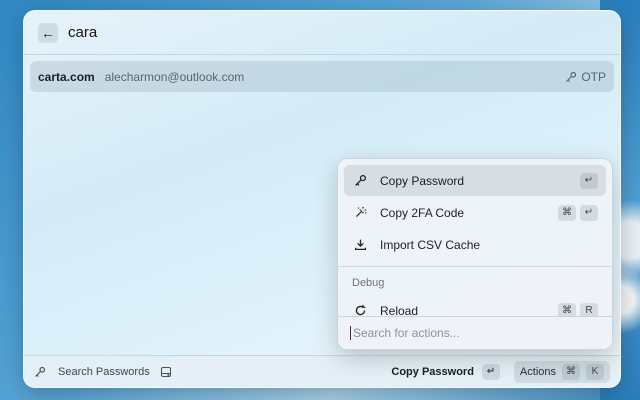 The image size is (640, 400). I want to click on list-item-title: carta.com, so click(66, 76).